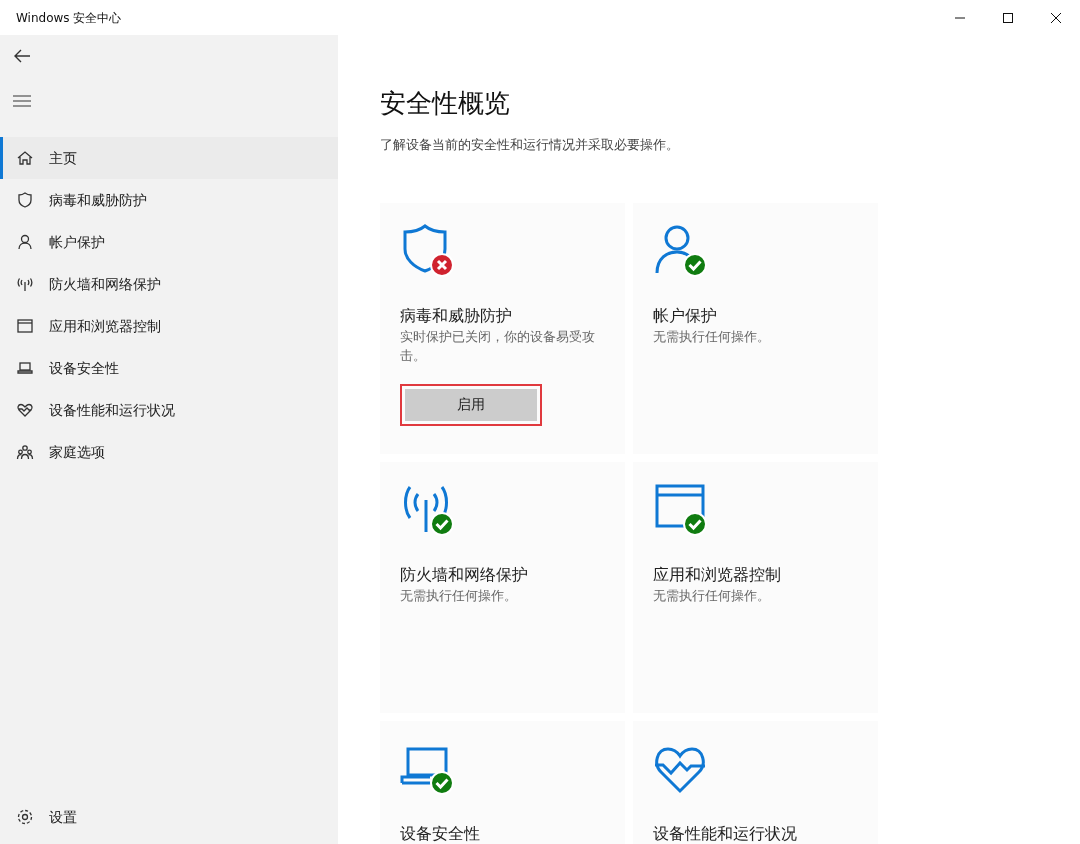 The width and height of the screenshot is (1080, 844). I want to click on card-description: 实时保护已关闭，你的设备易受攻击。, so click(498, 346).